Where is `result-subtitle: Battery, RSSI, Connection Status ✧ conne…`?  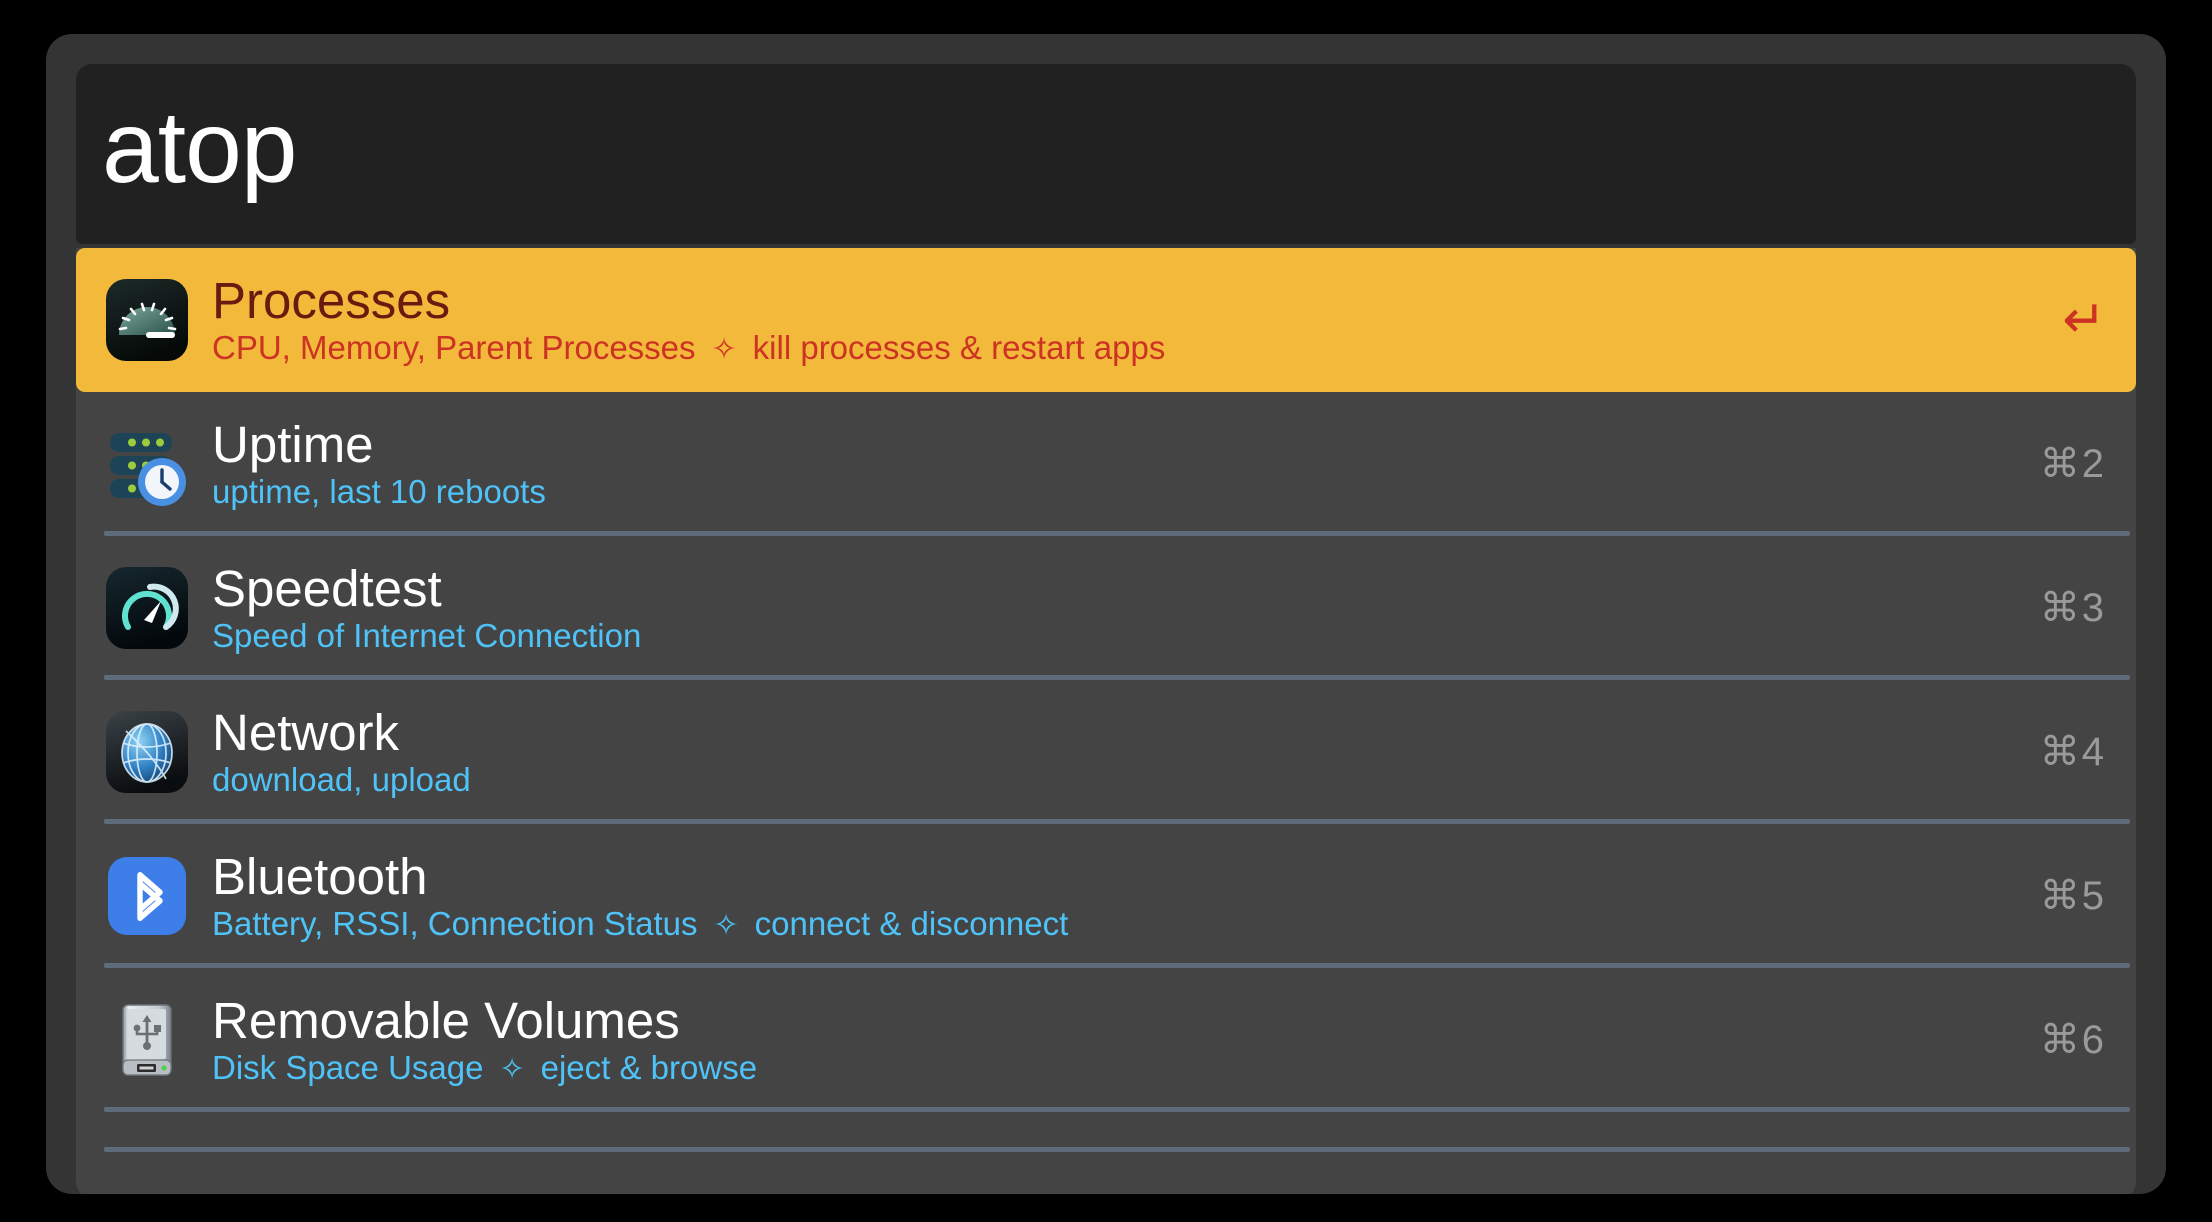
result-subtitle: Battery, RSSI, Connection Status ✧ conne… is located at coordinates (1114, 924).